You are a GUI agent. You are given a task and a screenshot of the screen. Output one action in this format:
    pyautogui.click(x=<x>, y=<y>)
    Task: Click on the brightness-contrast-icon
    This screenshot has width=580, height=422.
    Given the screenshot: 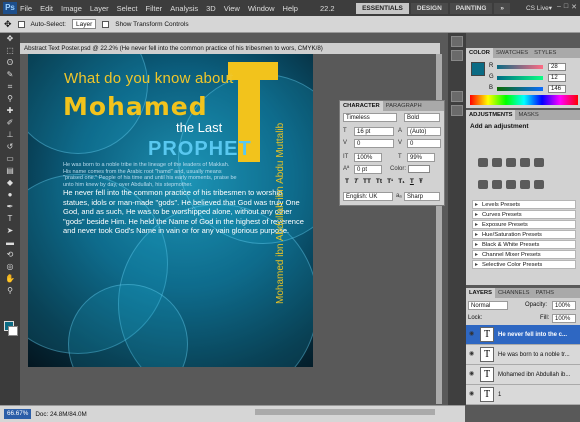 What is the action you would take?
    pyautogui.click(x=483, y=162)
    